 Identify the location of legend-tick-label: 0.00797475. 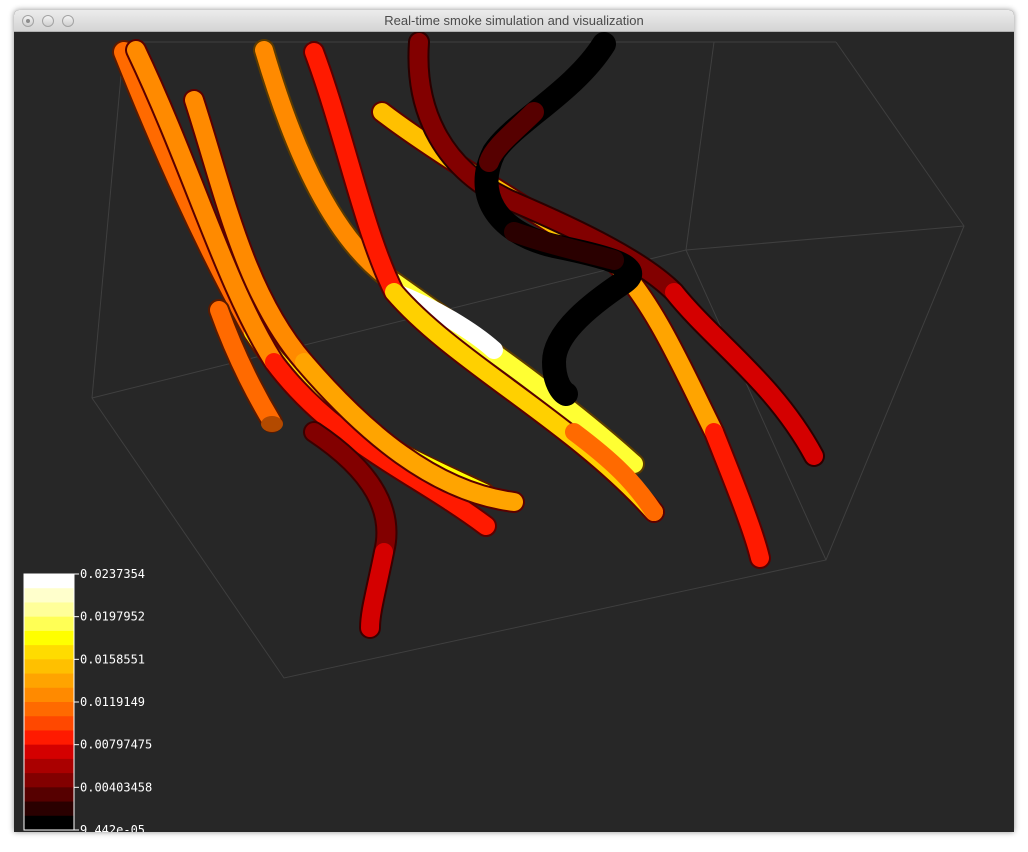
(116, 745).